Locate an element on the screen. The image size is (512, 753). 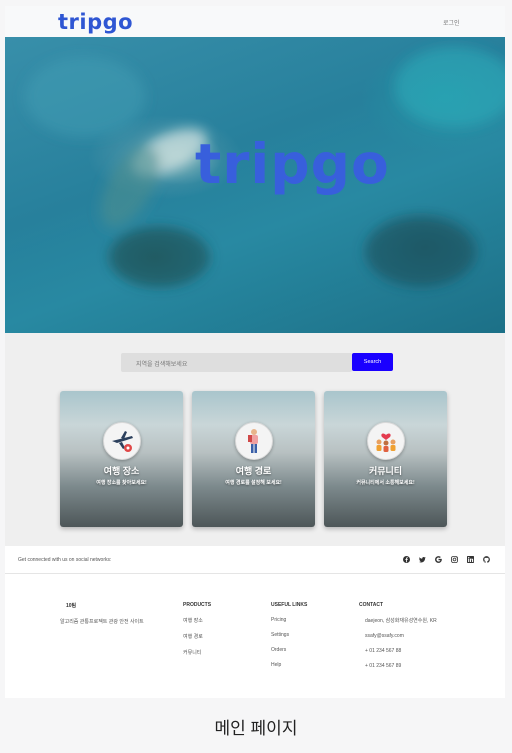
login-link: 로그인 is located at coordinates (451, 22).